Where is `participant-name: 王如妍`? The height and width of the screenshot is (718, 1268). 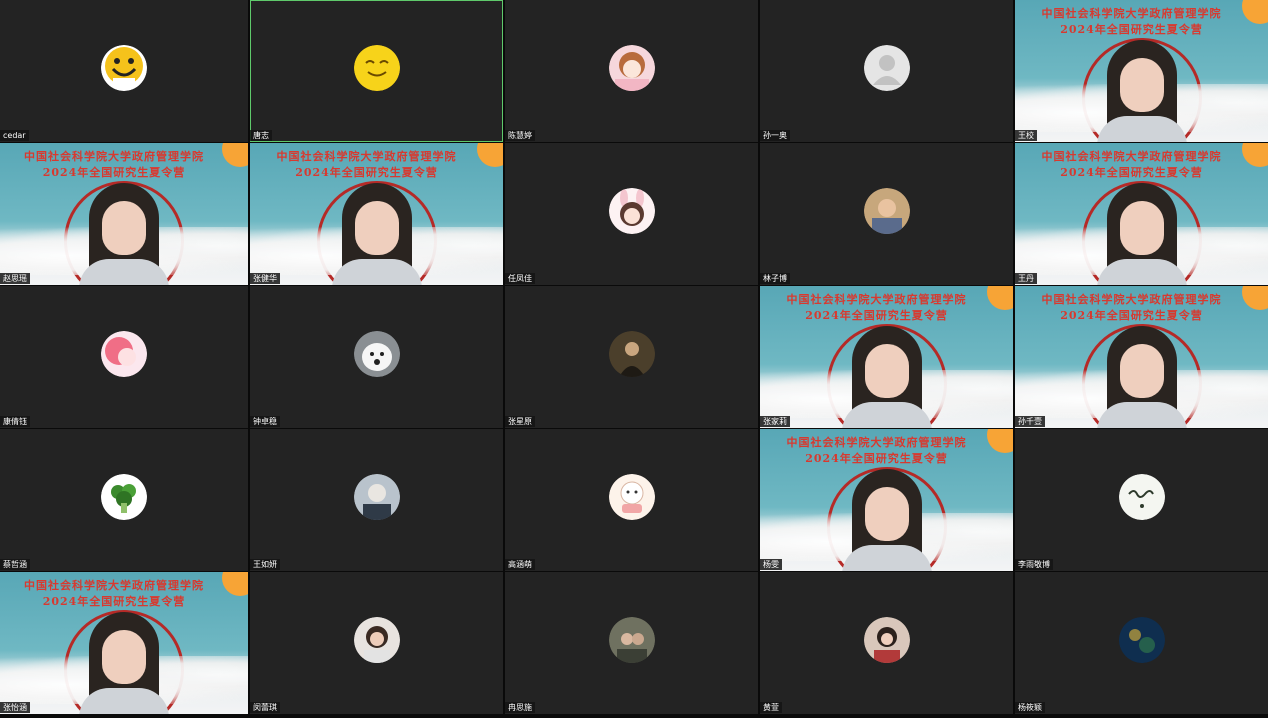 participant-name: 王如妍 is located at coordinates (265, 564).